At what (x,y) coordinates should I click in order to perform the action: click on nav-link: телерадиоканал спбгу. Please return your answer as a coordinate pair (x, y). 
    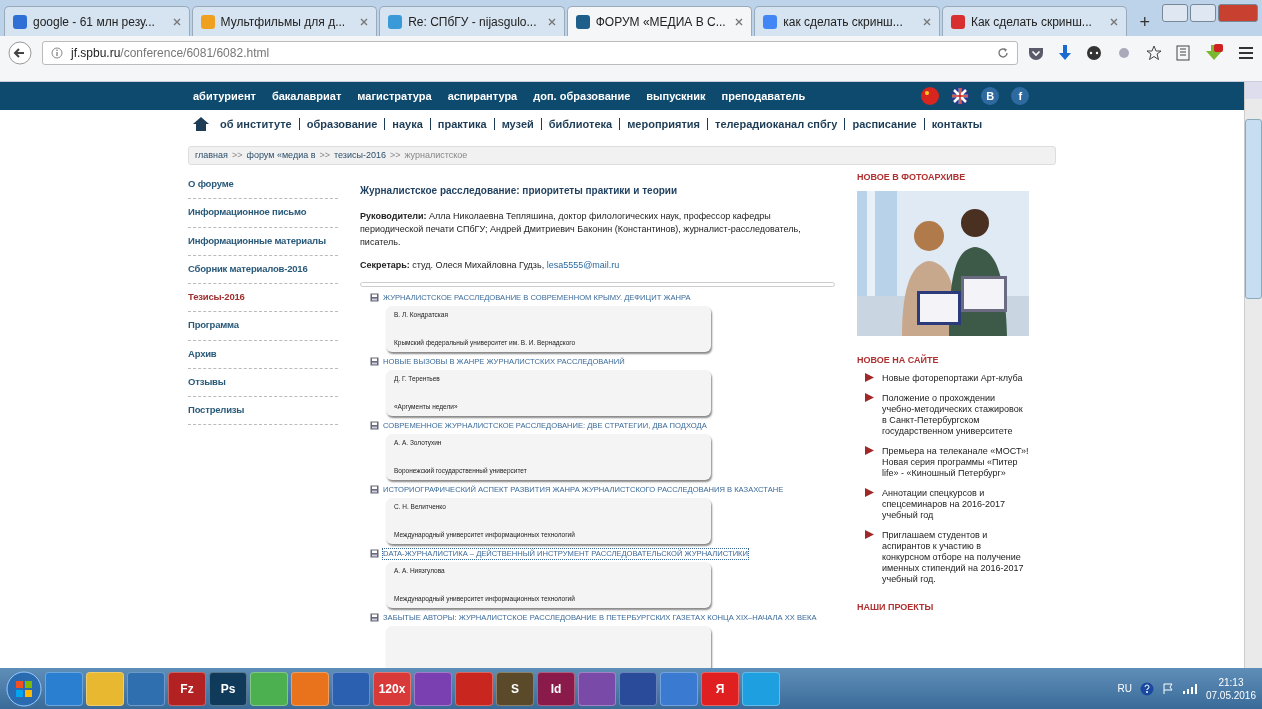
    Looking at the image, I should click on (777, 124).